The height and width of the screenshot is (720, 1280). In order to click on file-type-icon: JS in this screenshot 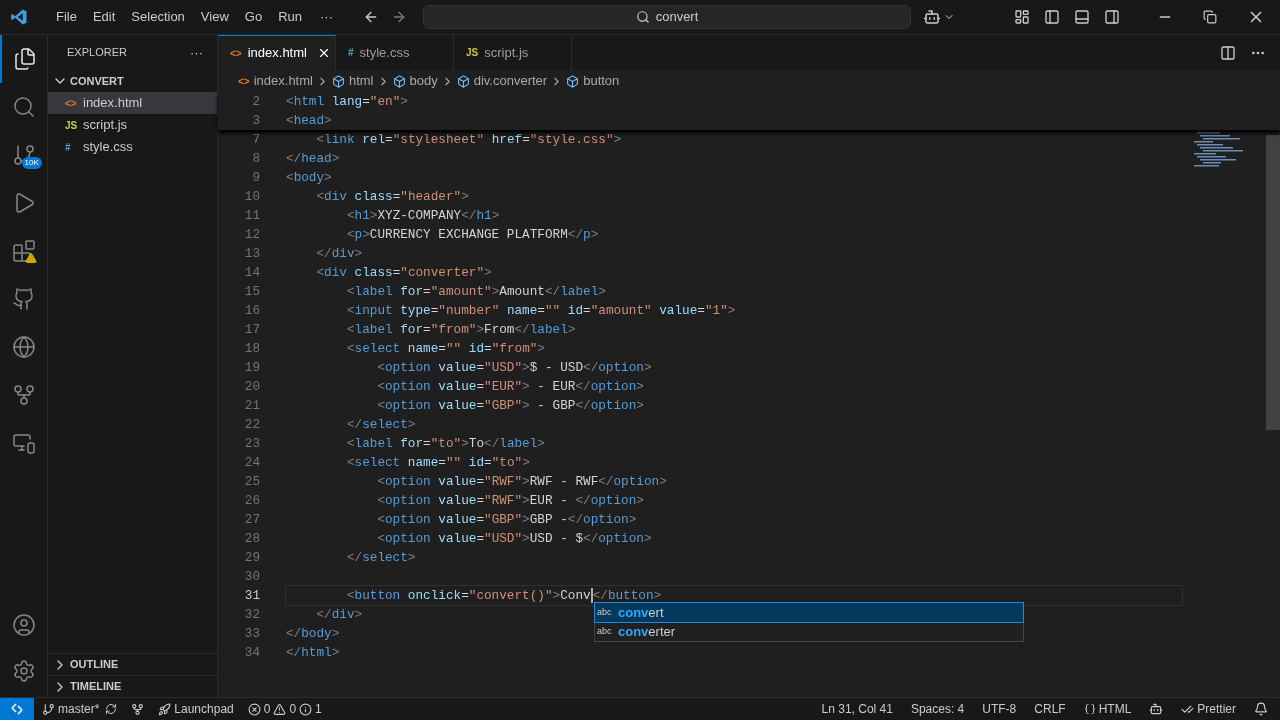, I will do `click(472, 52)`.